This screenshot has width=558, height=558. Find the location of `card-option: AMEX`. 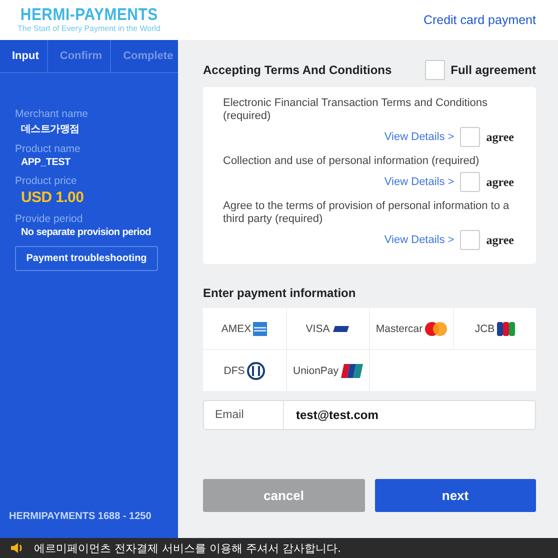

card-option: AMEX is located at coordinates (244, 328).